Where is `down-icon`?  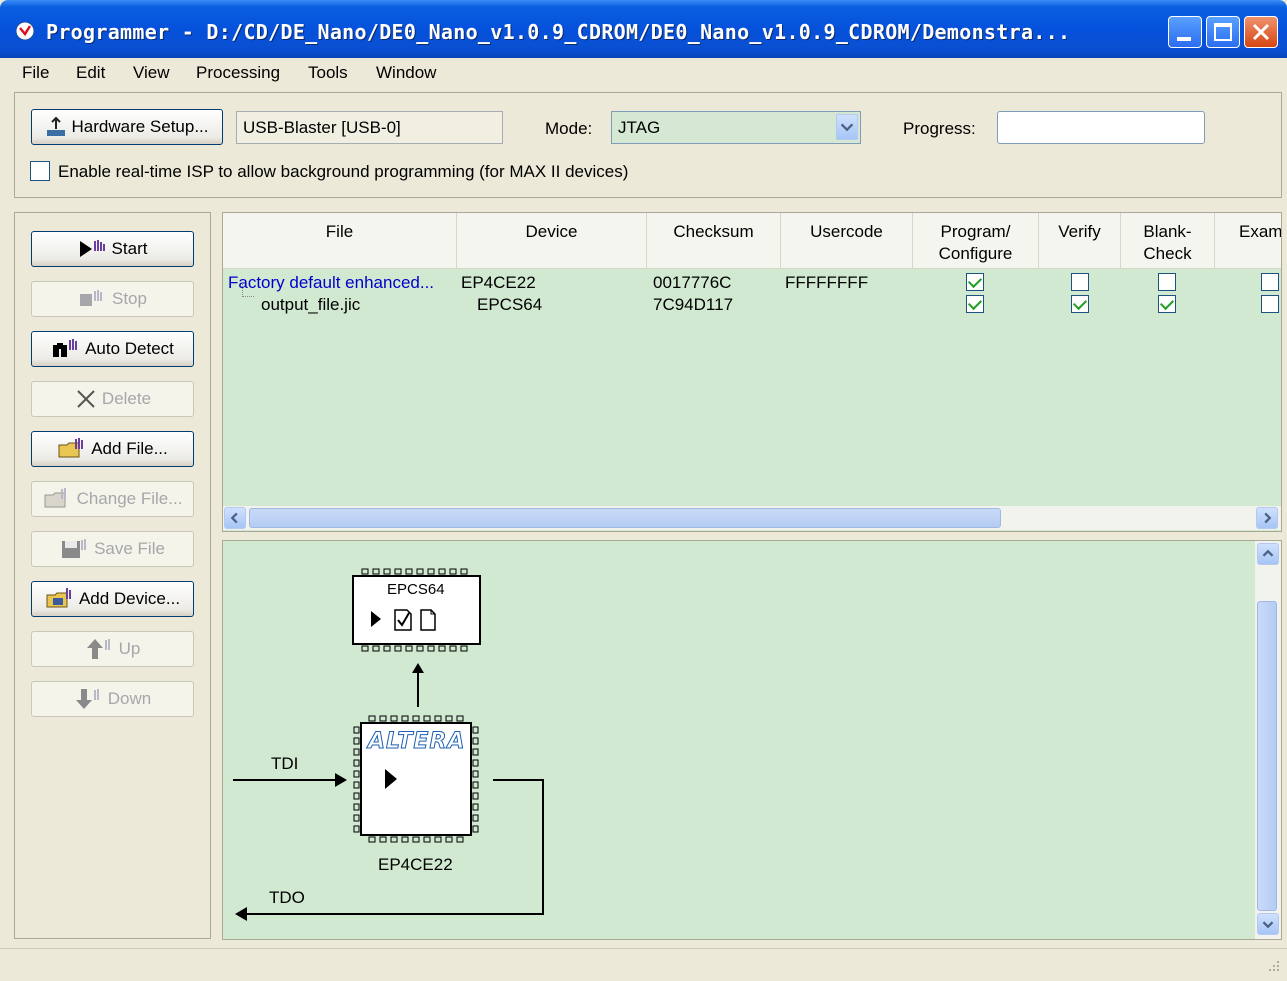 down-icon is located at coordinates (87, 699).